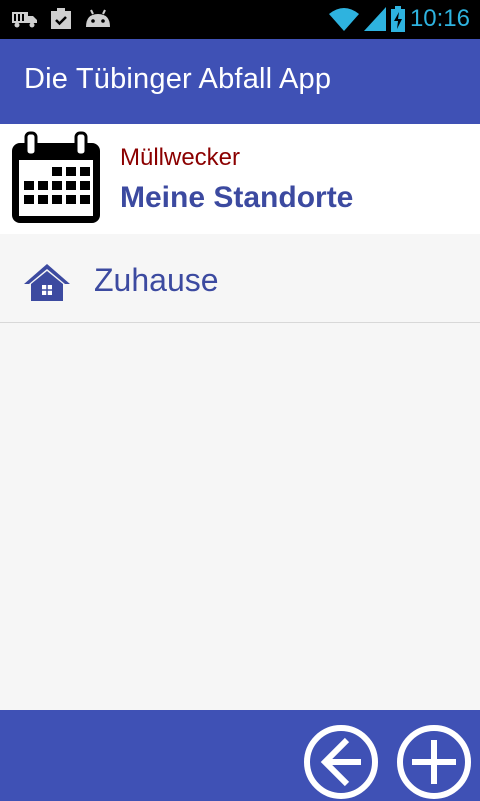  What do you see at coordinates (374, 19) in the screenshot?
I see `signal-icon` at bounding box center [374, 19].